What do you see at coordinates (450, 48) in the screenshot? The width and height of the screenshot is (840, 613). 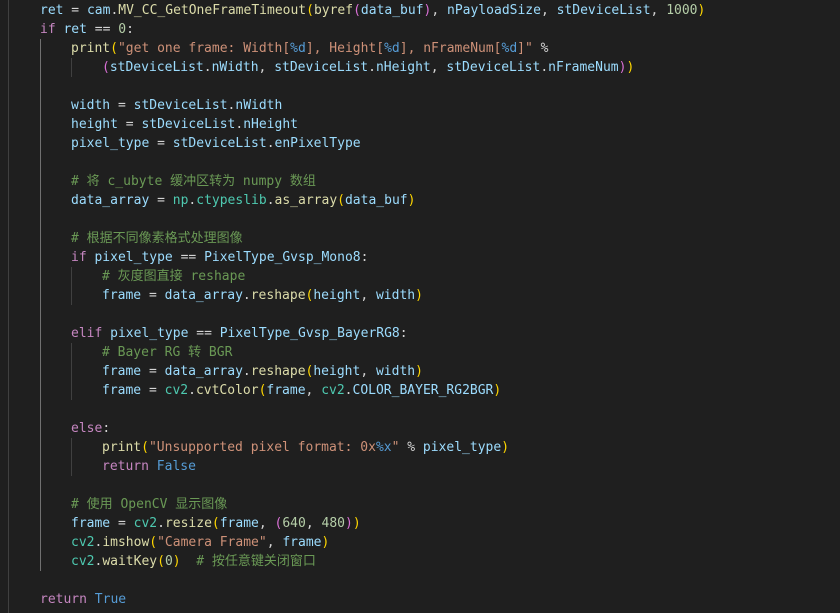 I see `string-token: ], nFrameNum[` at bounding box center [450, 48].